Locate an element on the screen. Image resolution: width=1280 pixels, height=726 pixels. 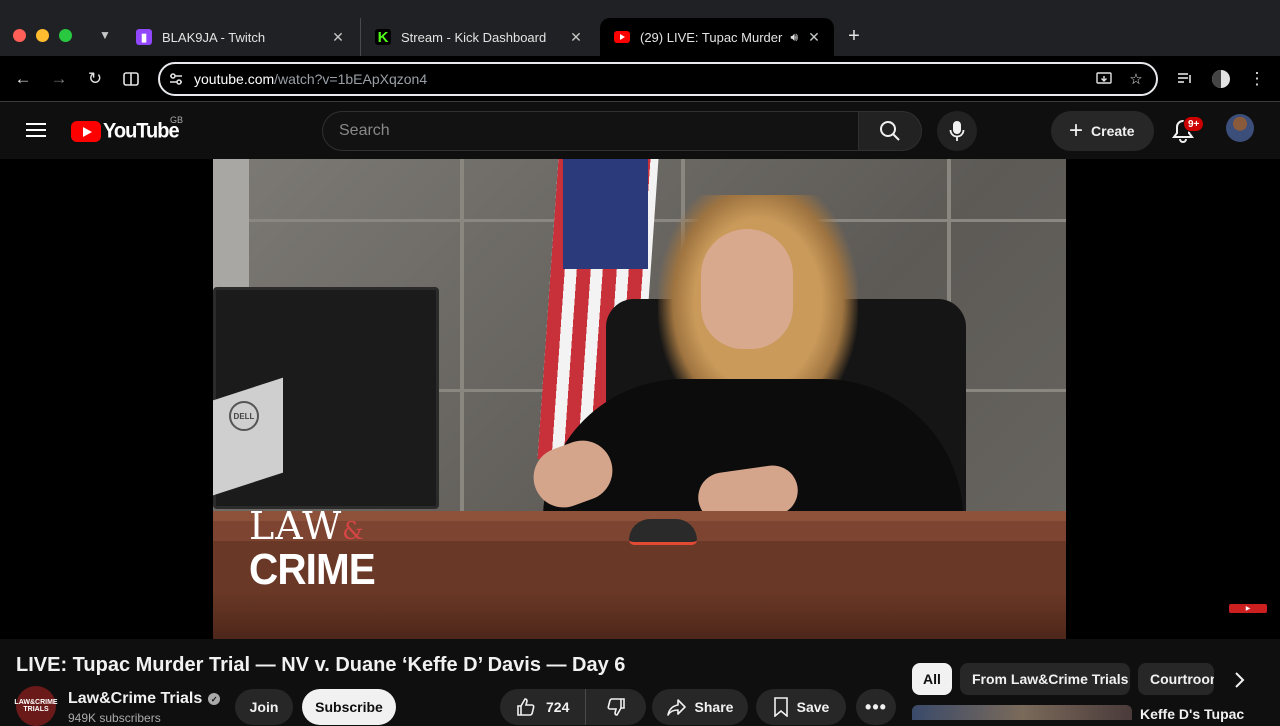
profile-icon is located at coordinates (1221, 79).